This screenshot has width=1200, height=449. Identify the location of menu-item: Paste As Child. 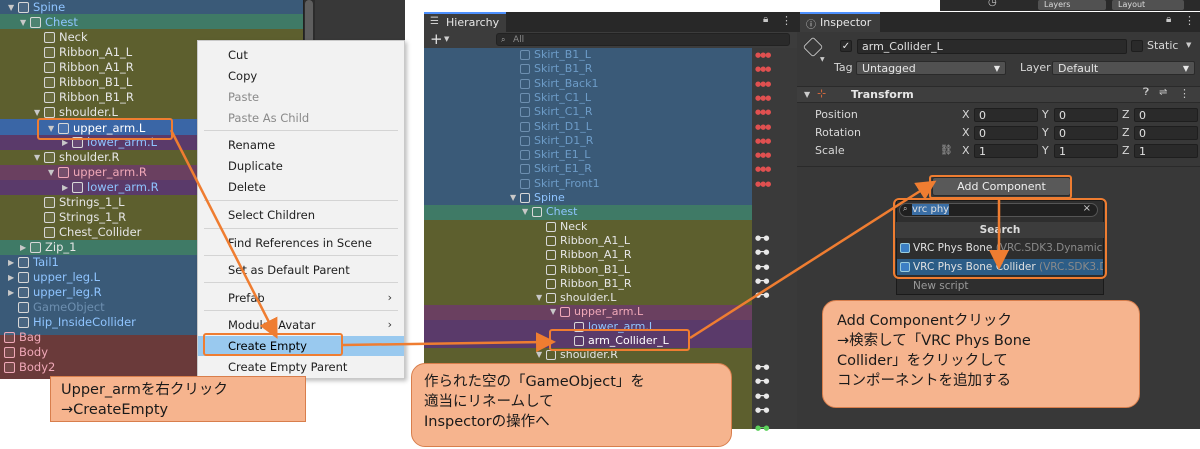
(301, 118).